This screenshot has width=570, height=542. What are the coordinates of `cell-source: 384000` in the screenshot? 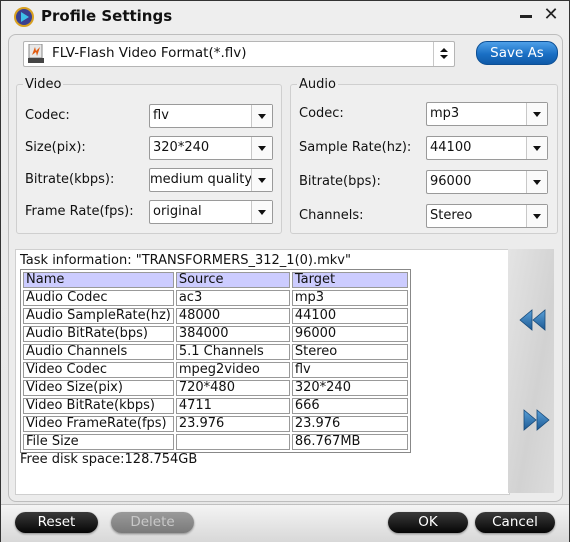 It's located at (232, 334).